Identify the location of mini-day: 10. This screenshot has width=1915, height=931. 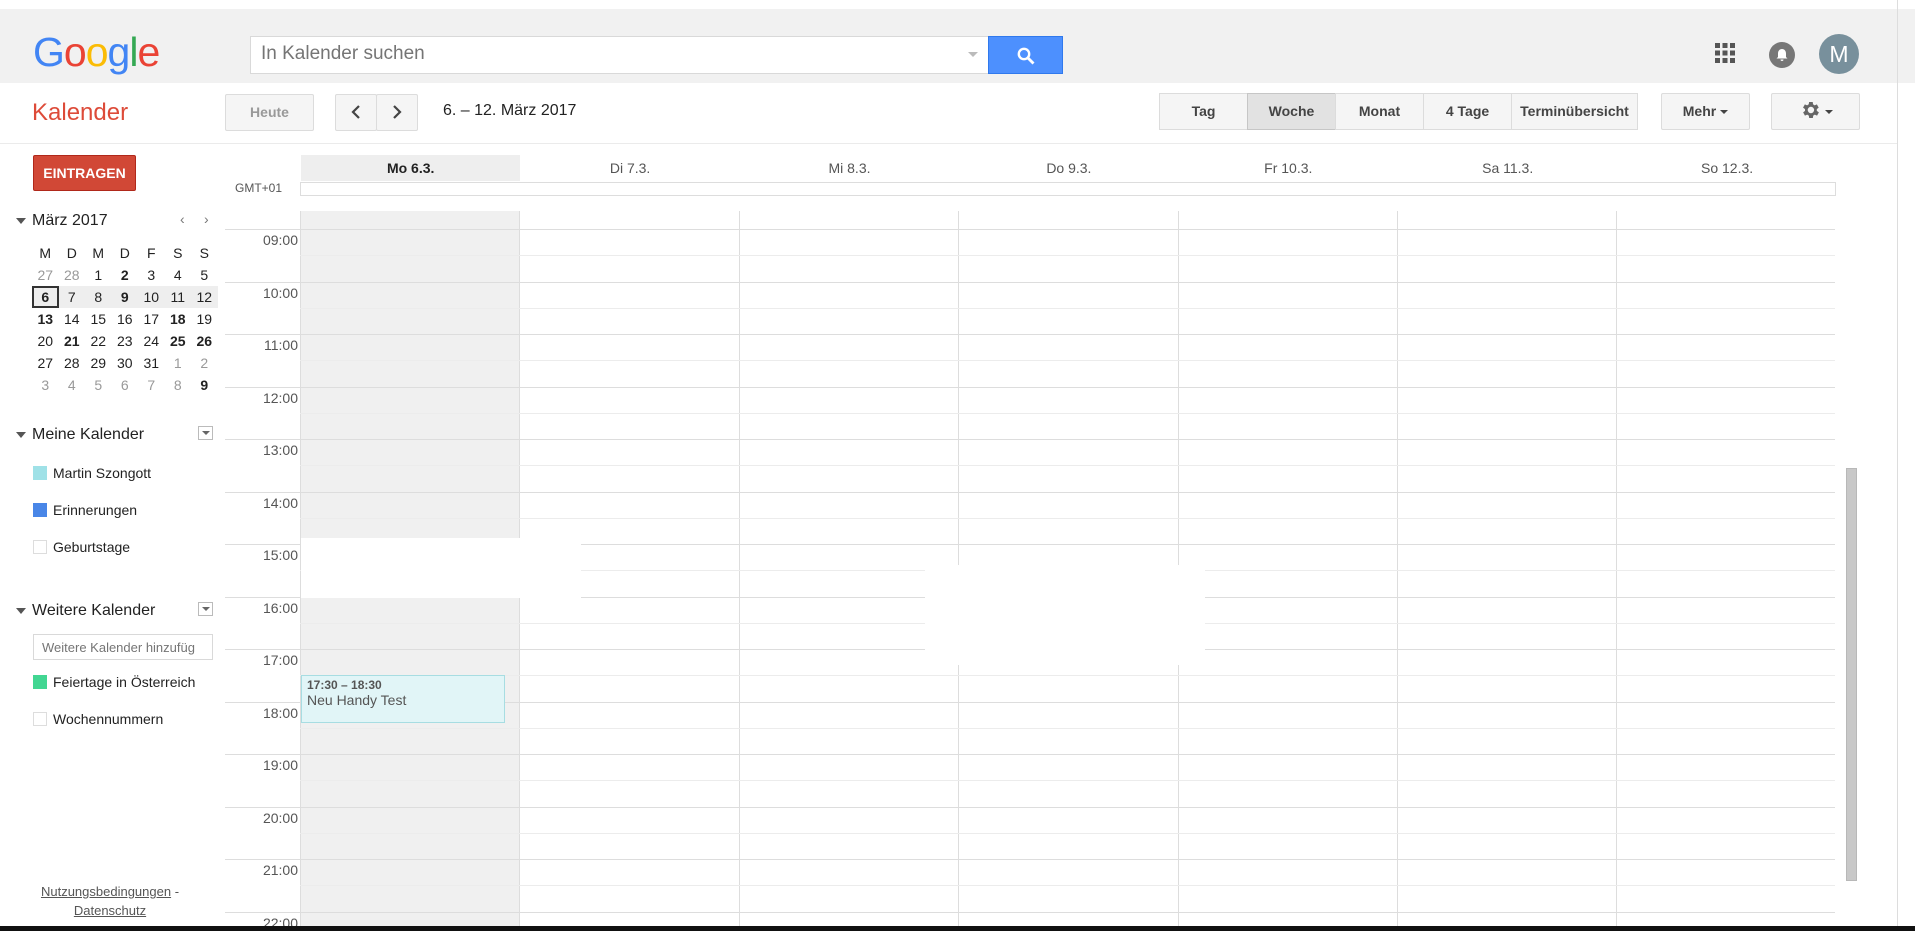
(151, 297).